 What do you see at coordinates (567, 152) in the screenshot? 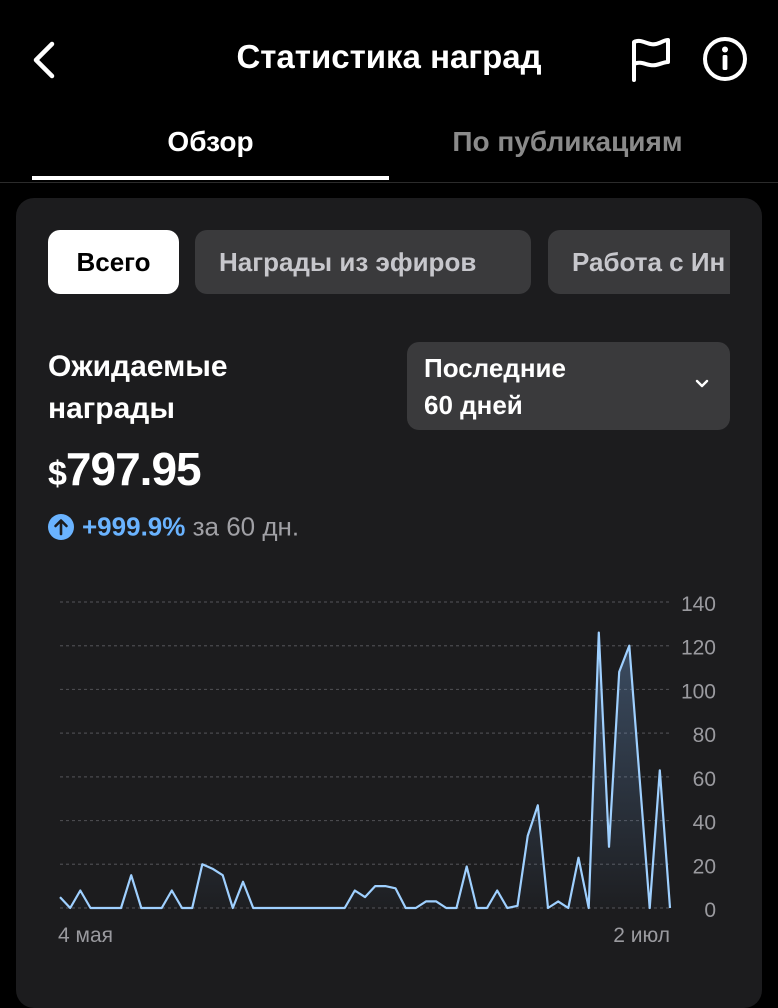
I see `tab-by-posts: По публикациям` at bounding box center [567, 152].